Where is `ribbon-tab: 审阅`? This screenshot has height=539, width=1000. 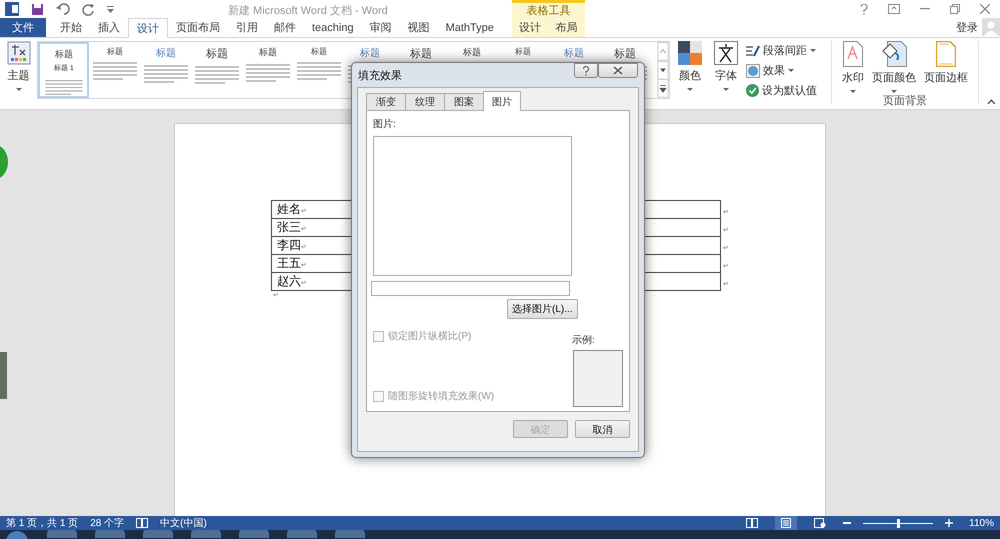 ribbon-tab: 审阅 is located at coordinates (381, 27).